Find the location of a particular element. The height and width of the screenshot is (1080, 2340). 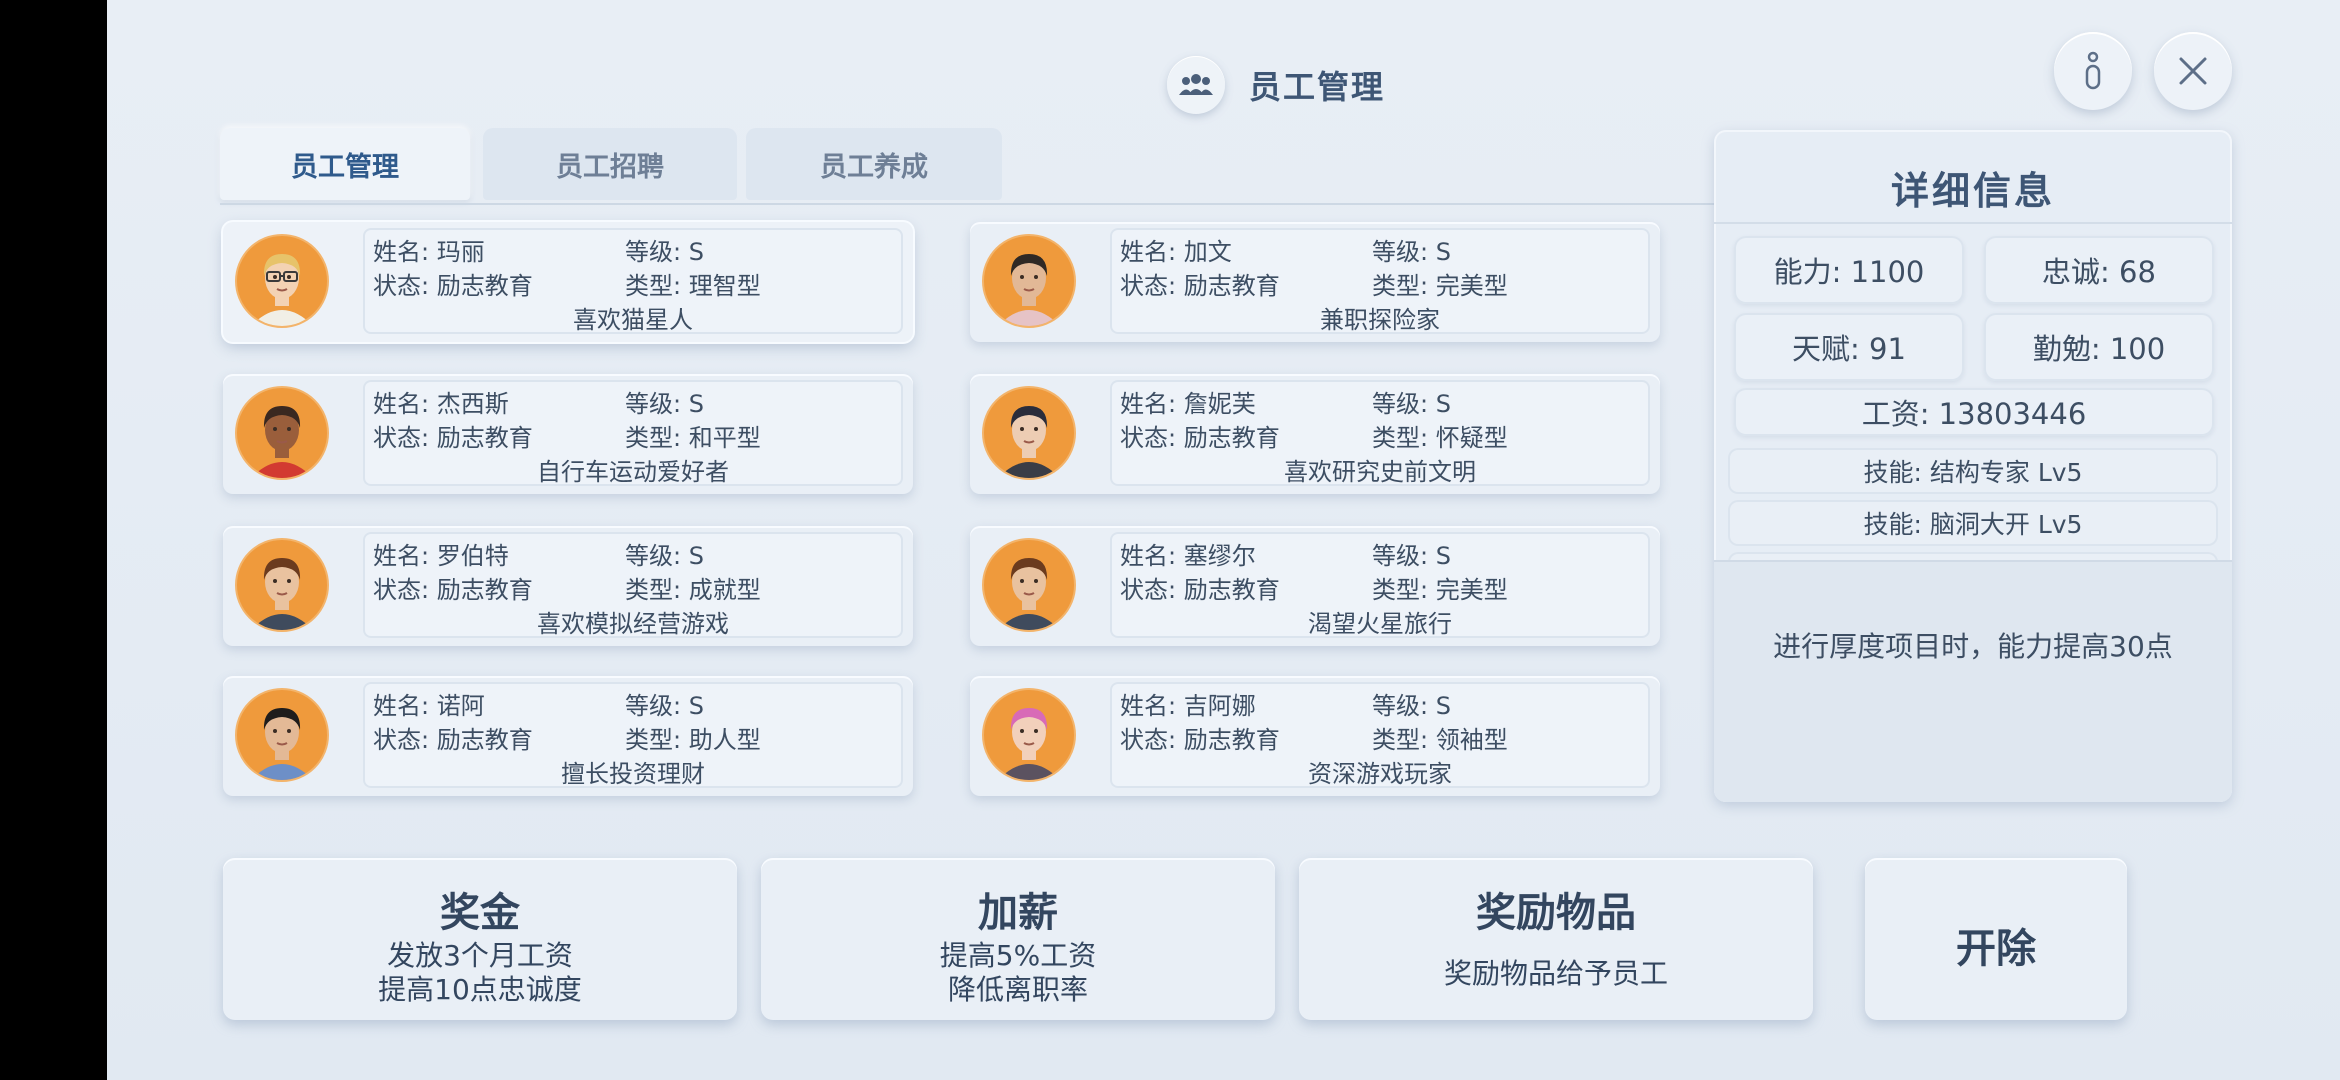

employee-card: 姓名: 加文 等级: S 状态: 励志教育 类型: 完美型 兼职探险家 is located at coordinates (1315, 282).